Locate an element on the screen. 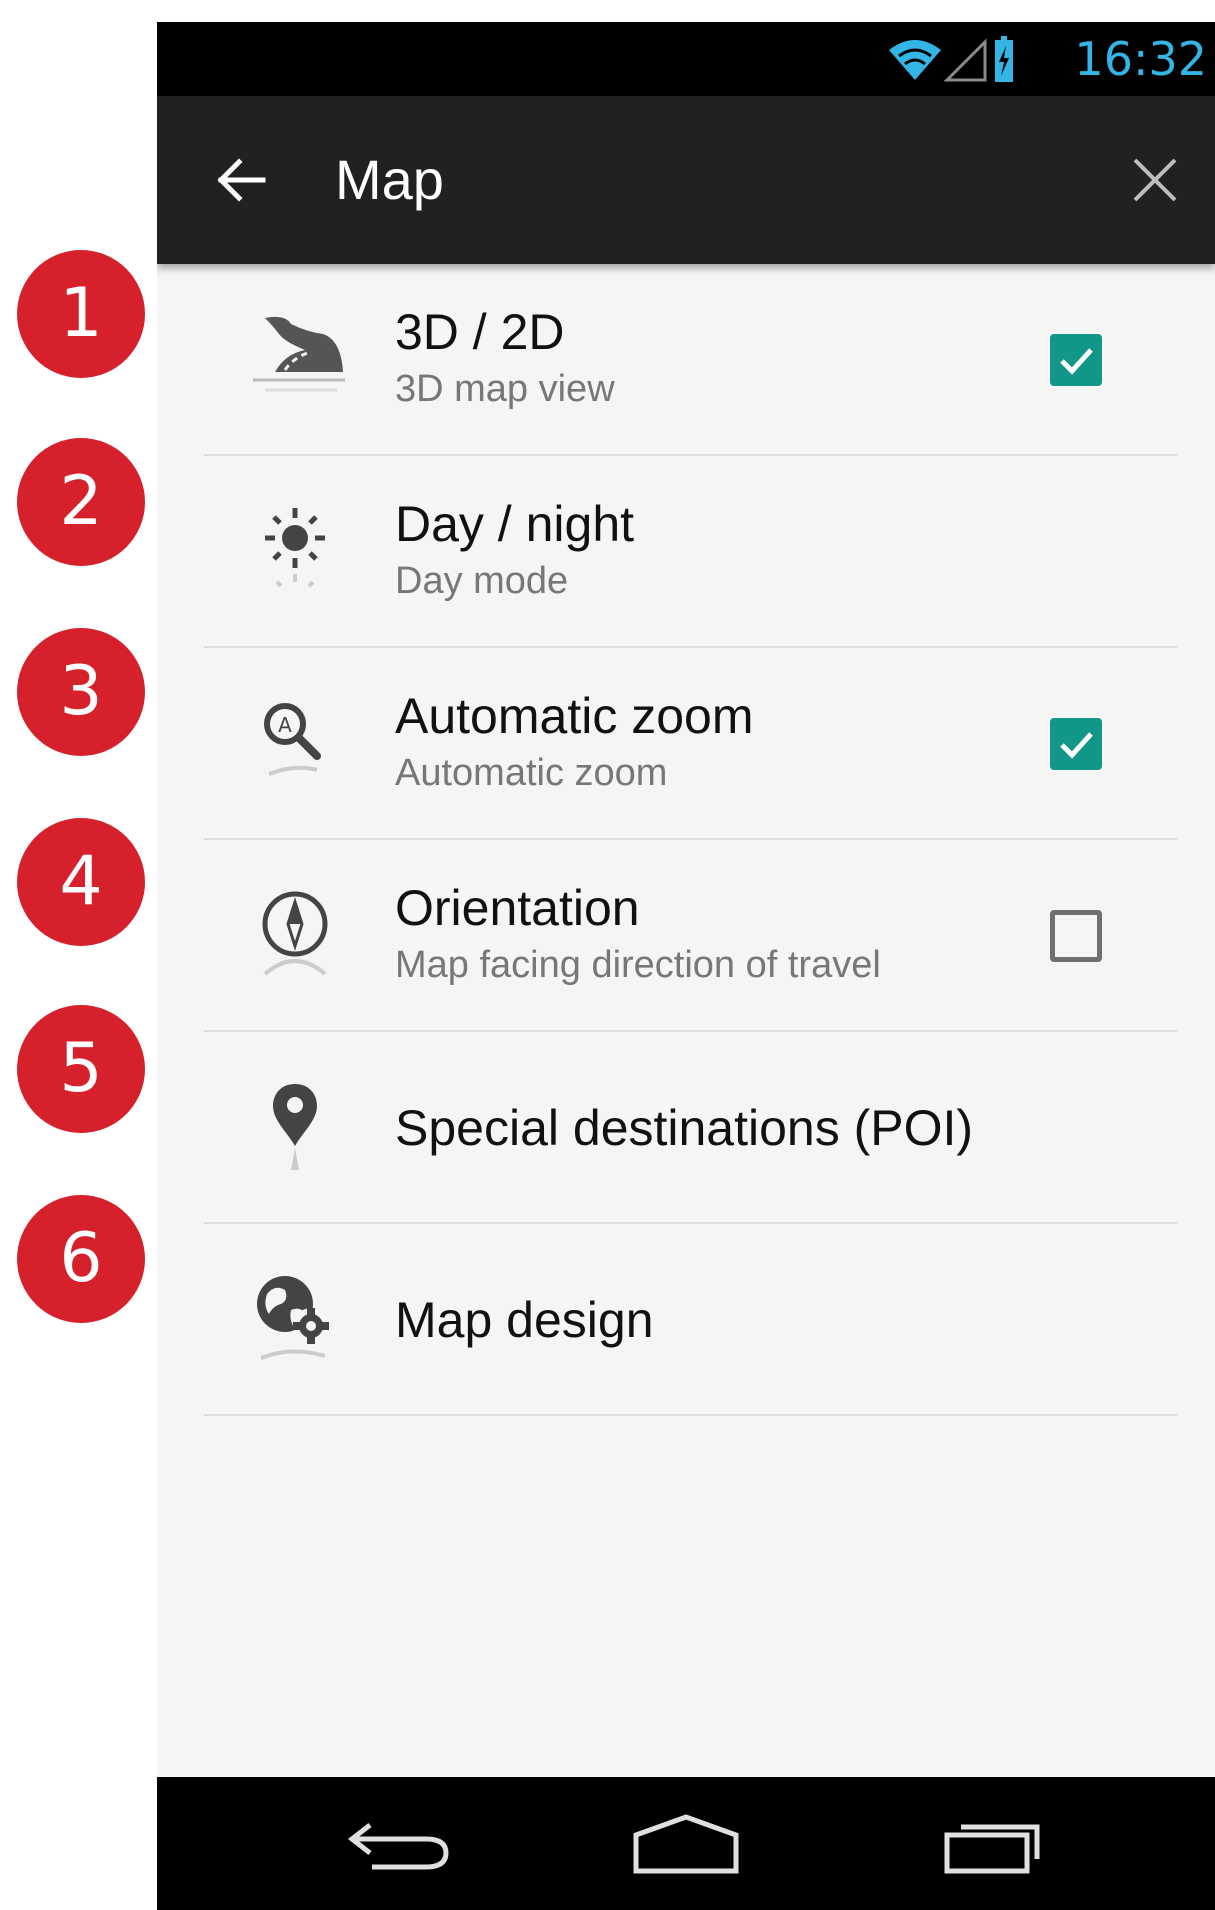 This screenshot has height=1910, width=1215. svg-text: A is located at coordinates (285, 725).